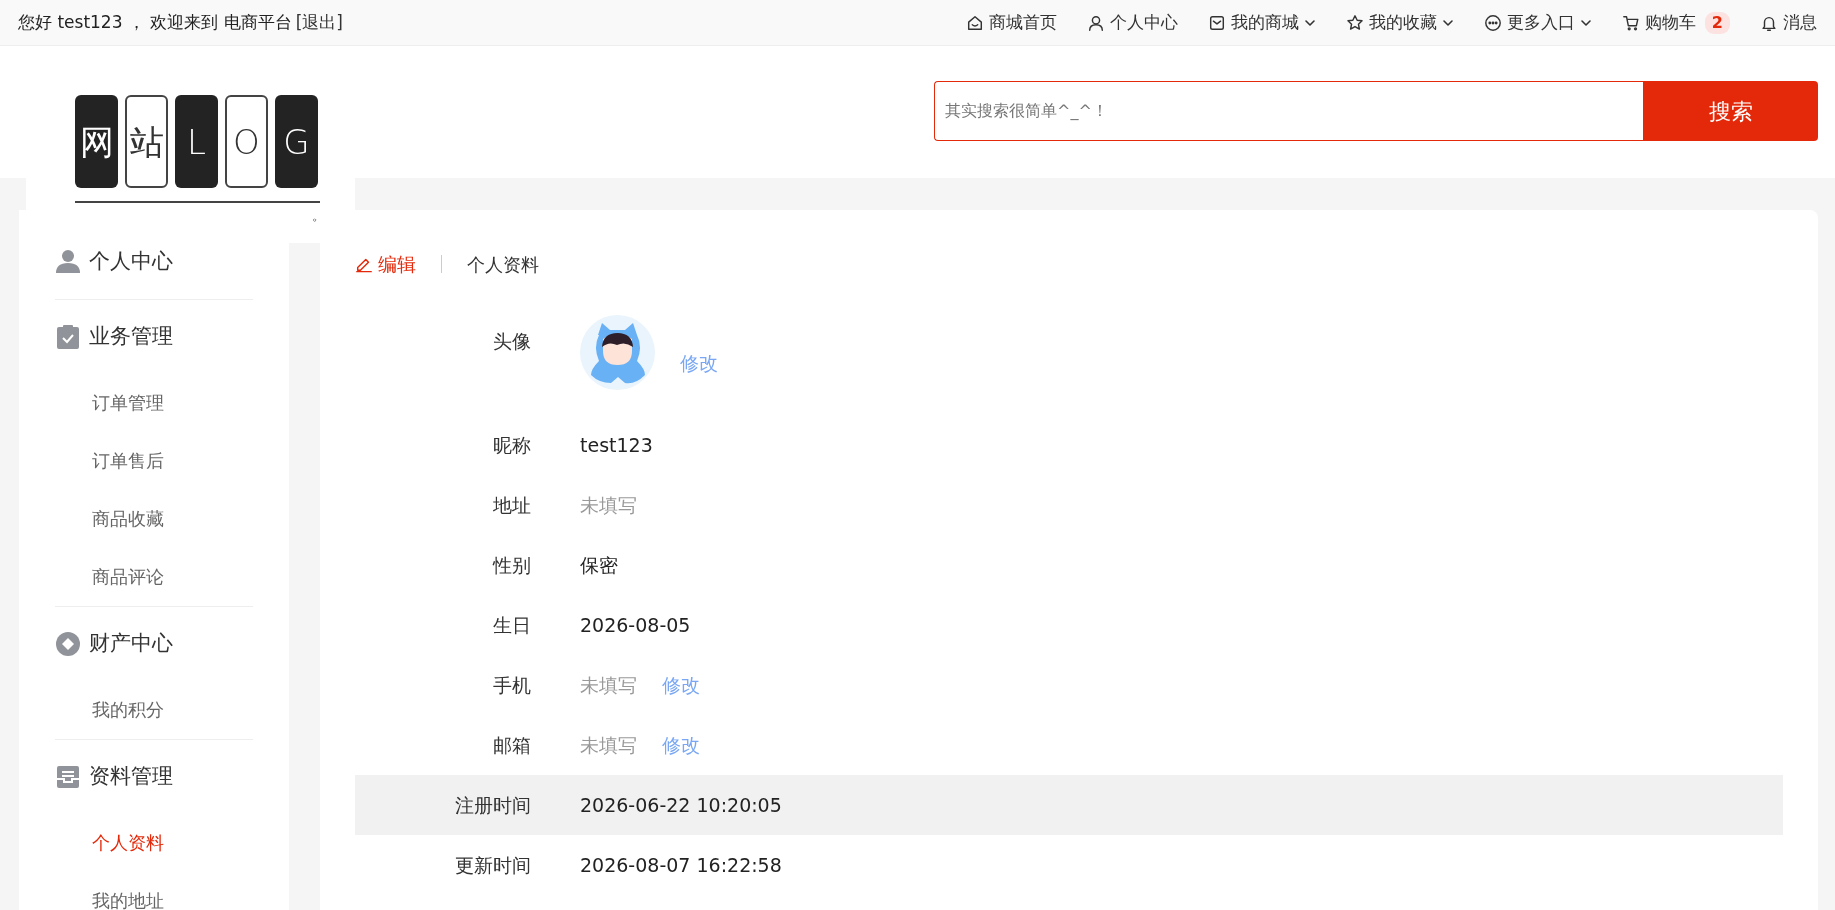 Image resolution: width=1835 pixels, height=910 pixels. Describe the element at coordinates (319, 215) in the screenshot. I see `logo-mark: 。` at that location.